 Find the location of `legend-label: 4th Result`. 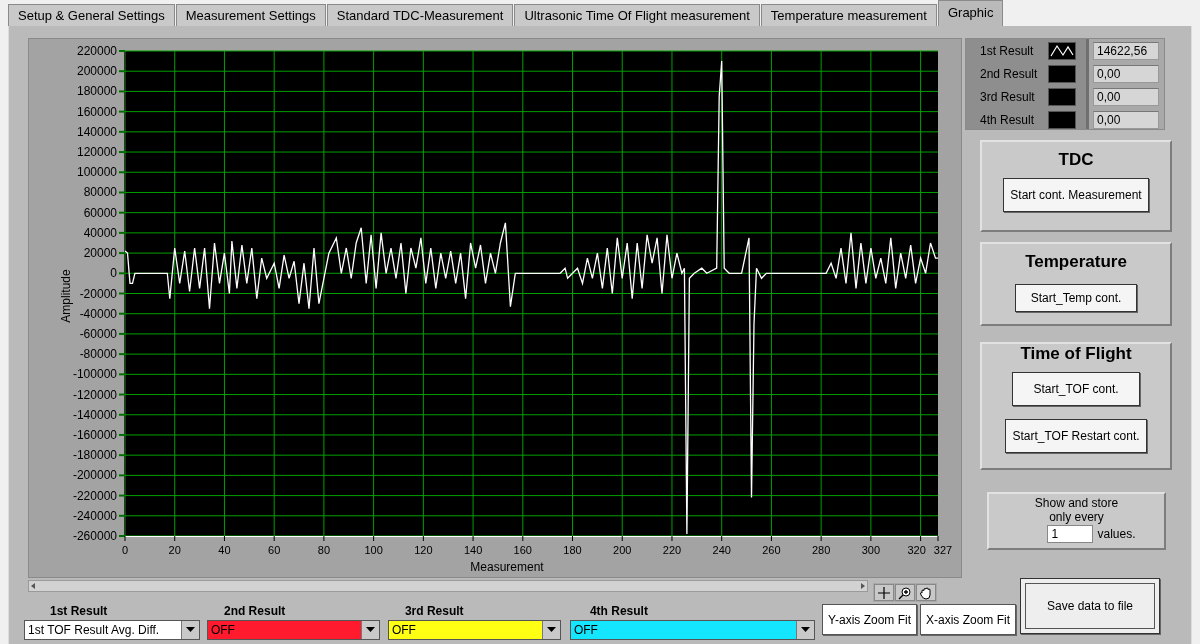

legend-label: 4th Result is located at coordinates (1008, 120).